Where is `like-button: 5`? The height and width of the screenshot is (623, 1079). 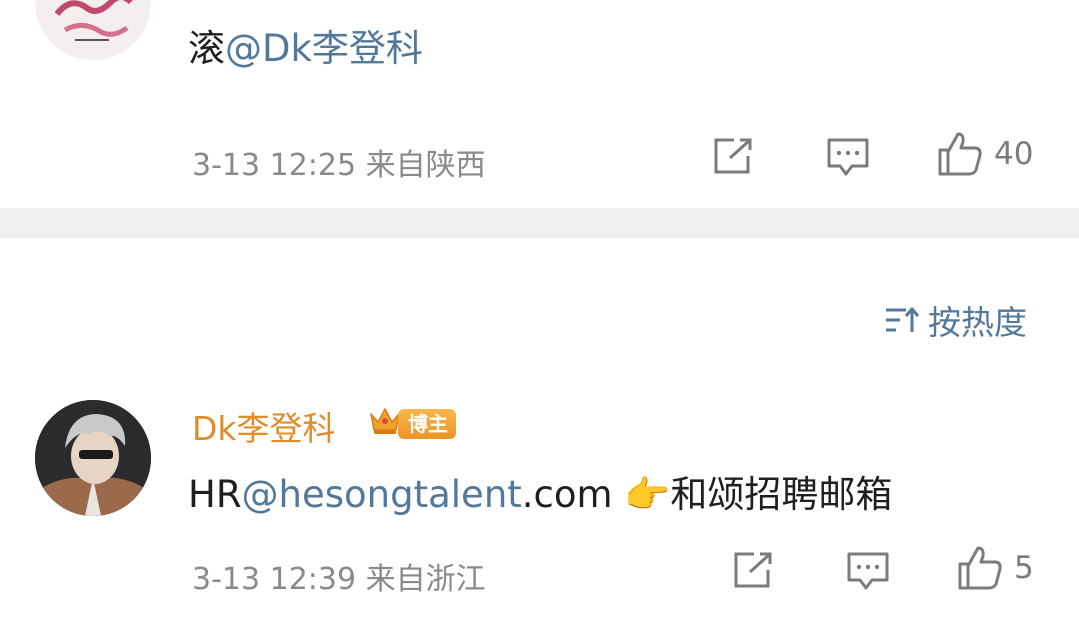
like-button: 5 is located at coordinates (995, 568).